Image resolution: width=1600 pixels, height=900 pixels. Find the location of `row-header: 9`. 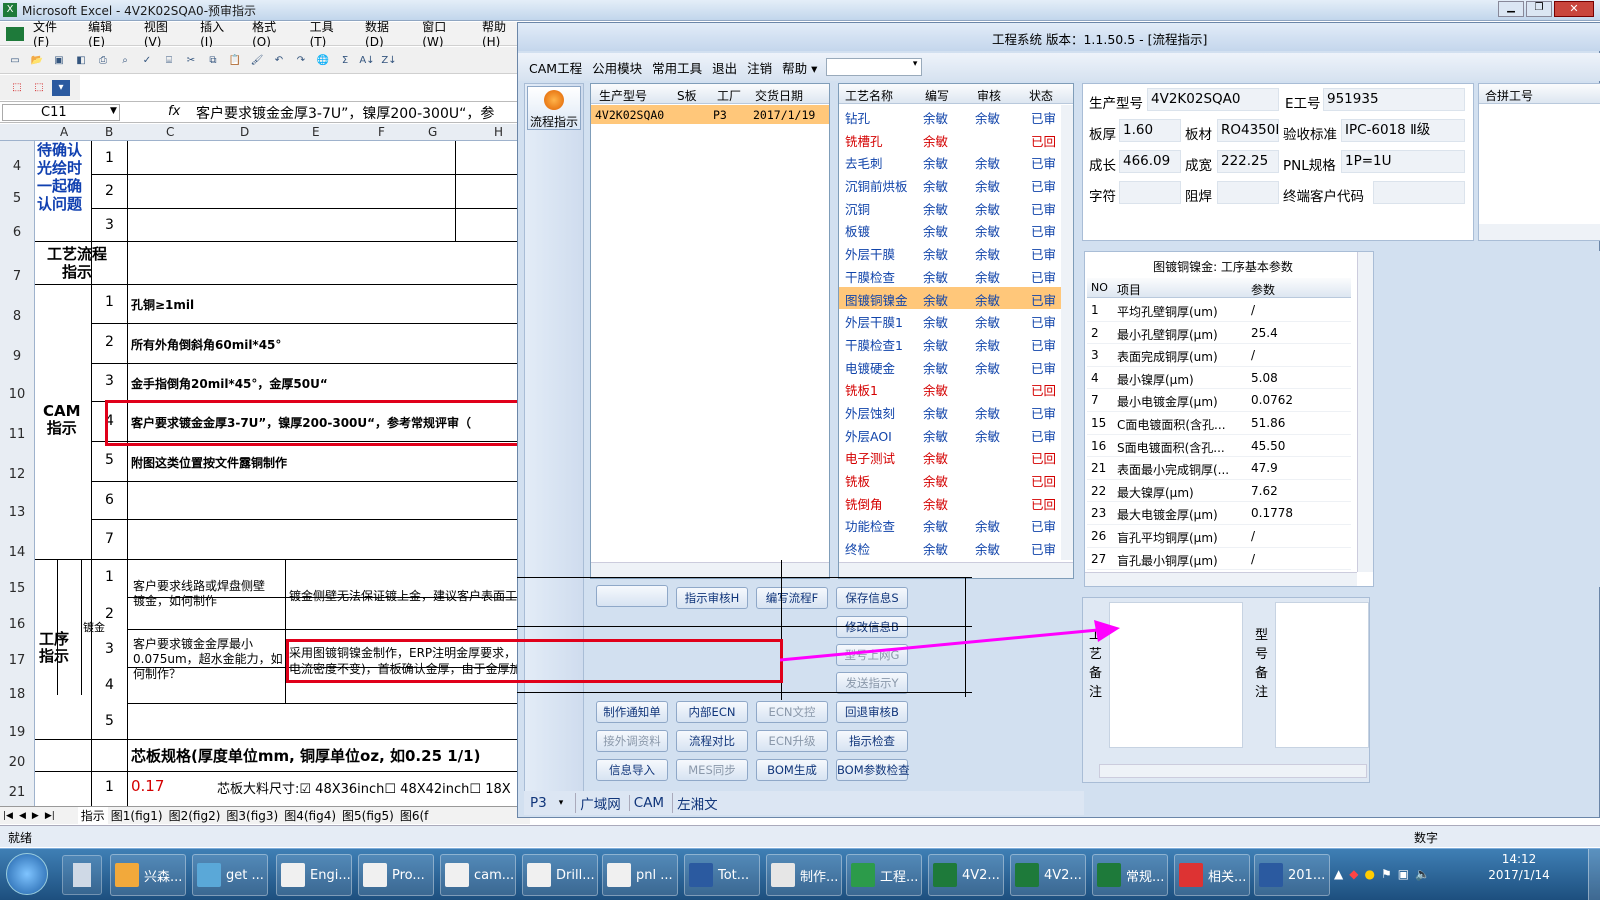

row-header: 9 is located at coordinates (17, 356).